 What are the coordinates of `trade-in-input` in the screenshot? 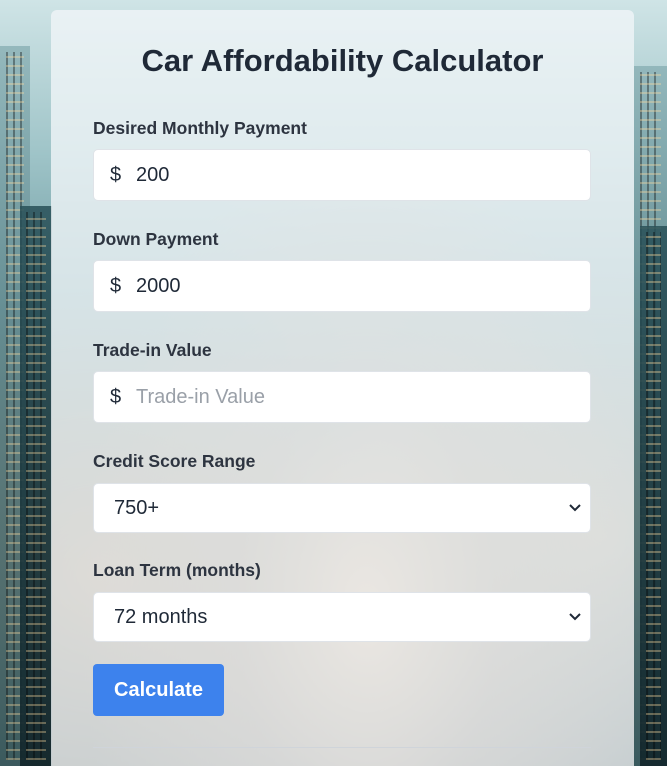 It's located at (351, 397).